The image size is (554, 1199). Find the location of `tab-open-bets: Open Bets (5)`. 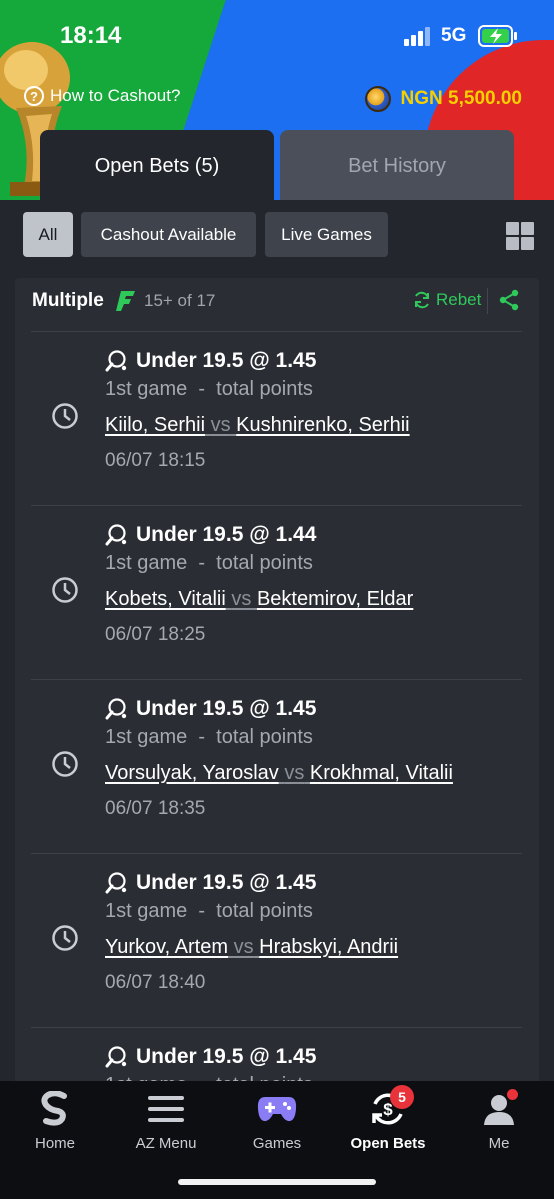

tab-open-bets: Open Bets (5) is located at coordinates (157, 165).